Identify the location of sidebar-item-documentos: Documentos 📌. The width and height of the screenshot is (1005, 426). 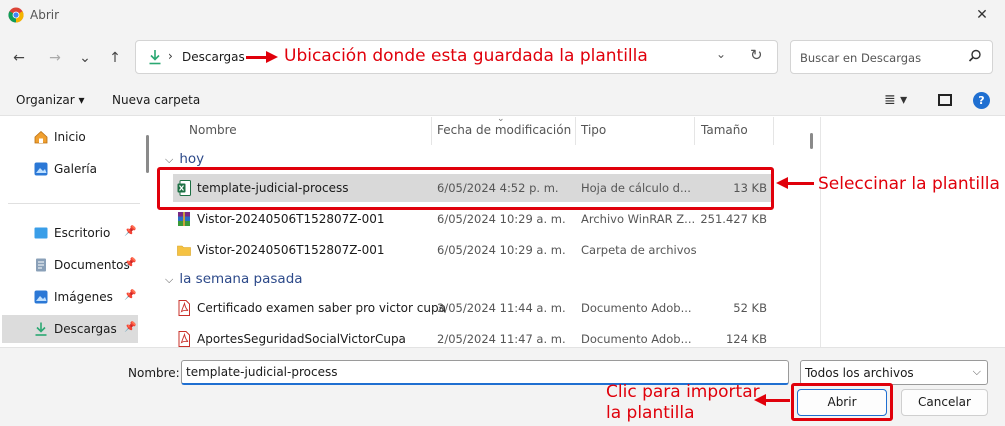
(70, 265).